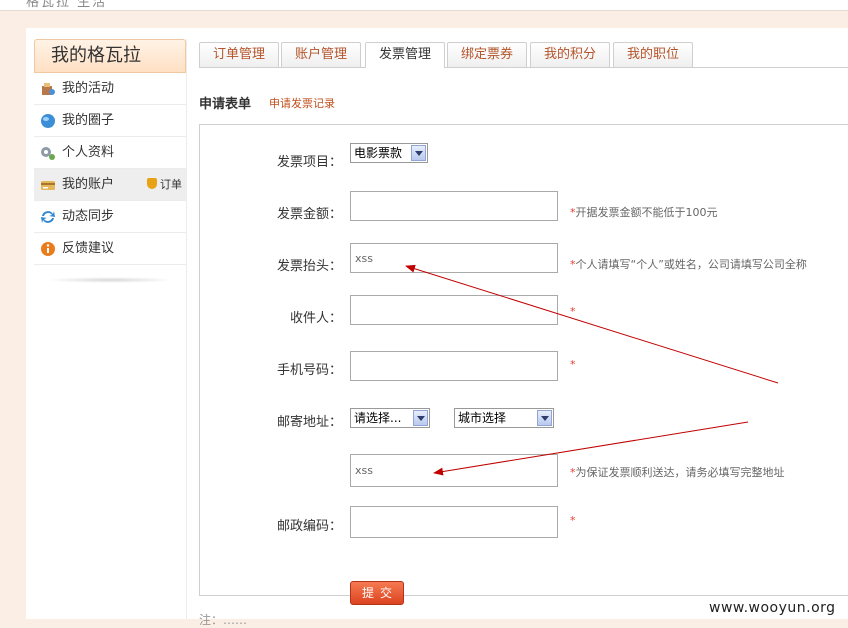 The width and height of the screenshot is (848, 628). I want to click on phone-hint: *, so click(573, 364).